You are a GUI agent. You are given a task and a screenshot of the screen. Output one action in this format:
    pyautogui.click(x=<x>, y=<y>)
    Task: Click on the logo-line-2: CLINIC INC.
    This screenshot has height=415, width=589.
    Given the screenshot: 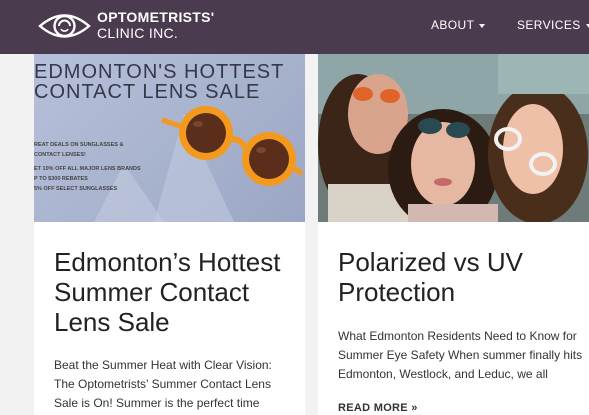 What is the action you would take?
    pyautogui.click(x=138, y=33)
    